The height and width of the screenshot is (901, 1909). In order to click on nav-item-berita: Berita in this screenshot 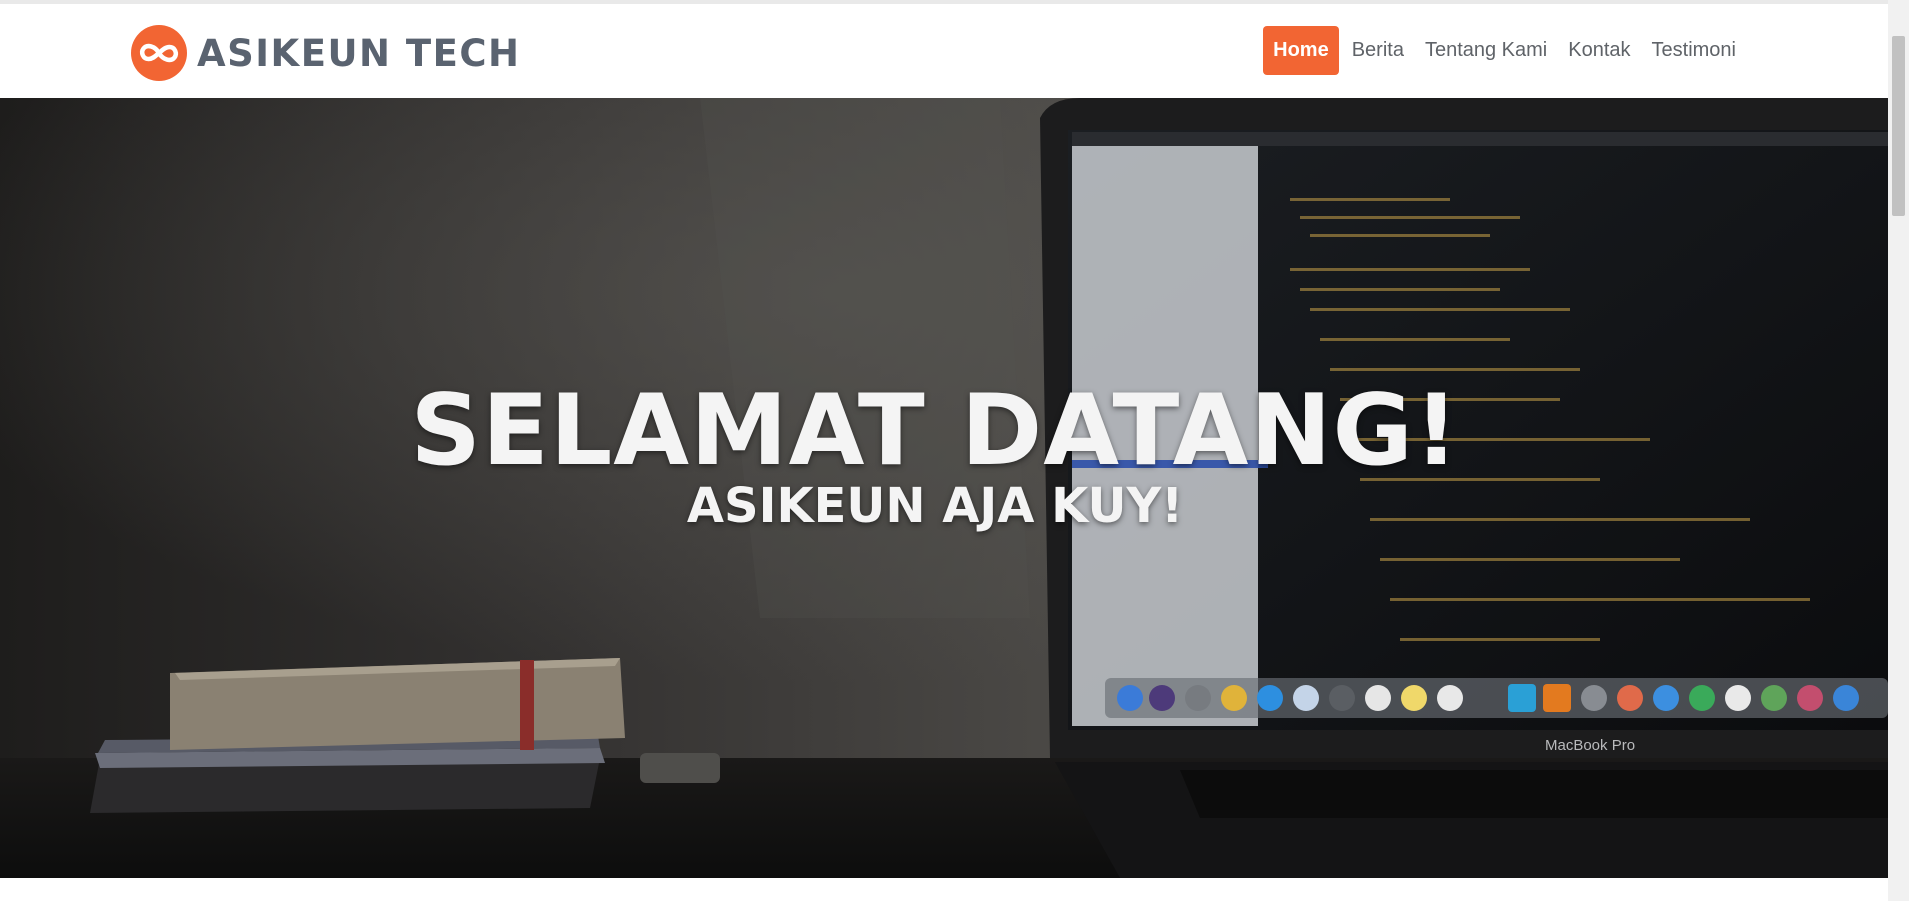, I will do `click(1378, 50)`.